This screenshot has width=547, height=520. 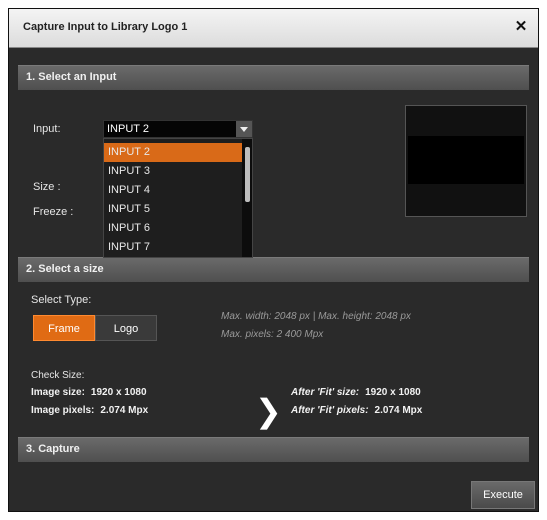 I want to click on chevron-right-icon: ❯, so click(x=268, y=411).